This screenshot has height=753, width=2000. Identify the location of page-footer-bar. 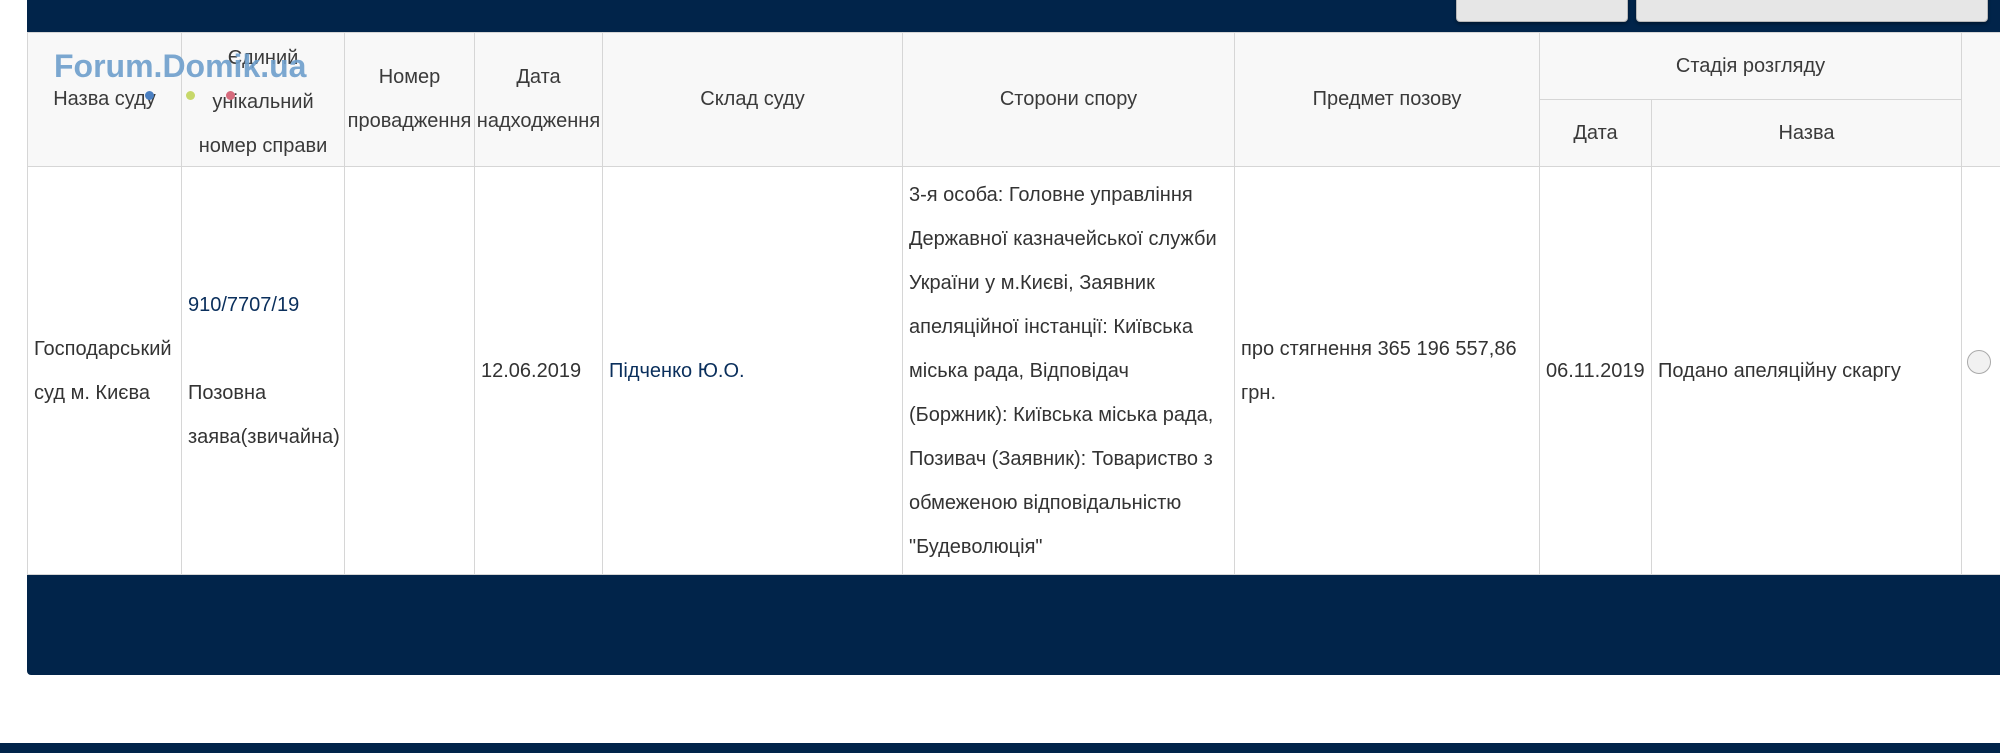
(1000, 748).